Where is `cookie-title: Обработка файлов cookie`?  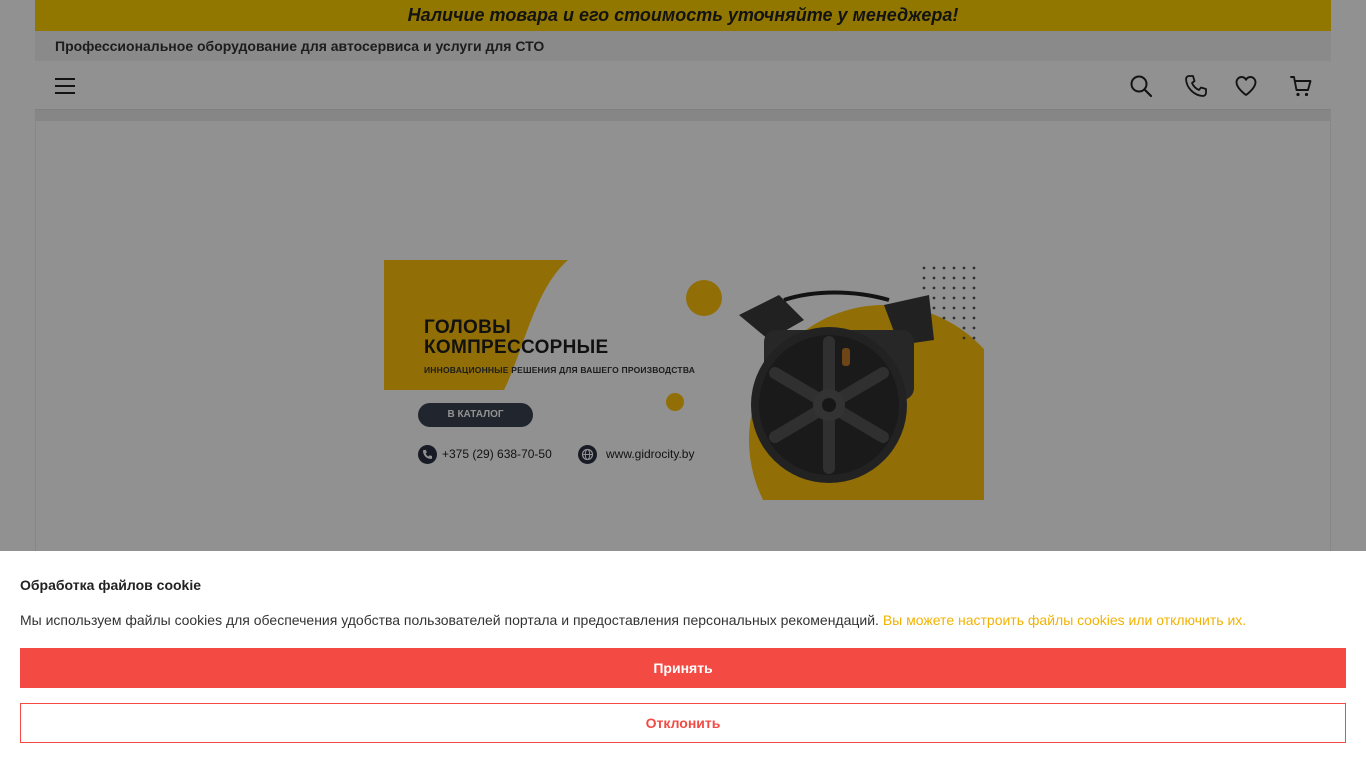
cookie-title: Обработка файлов cookie is located at coordinates (111, 585).